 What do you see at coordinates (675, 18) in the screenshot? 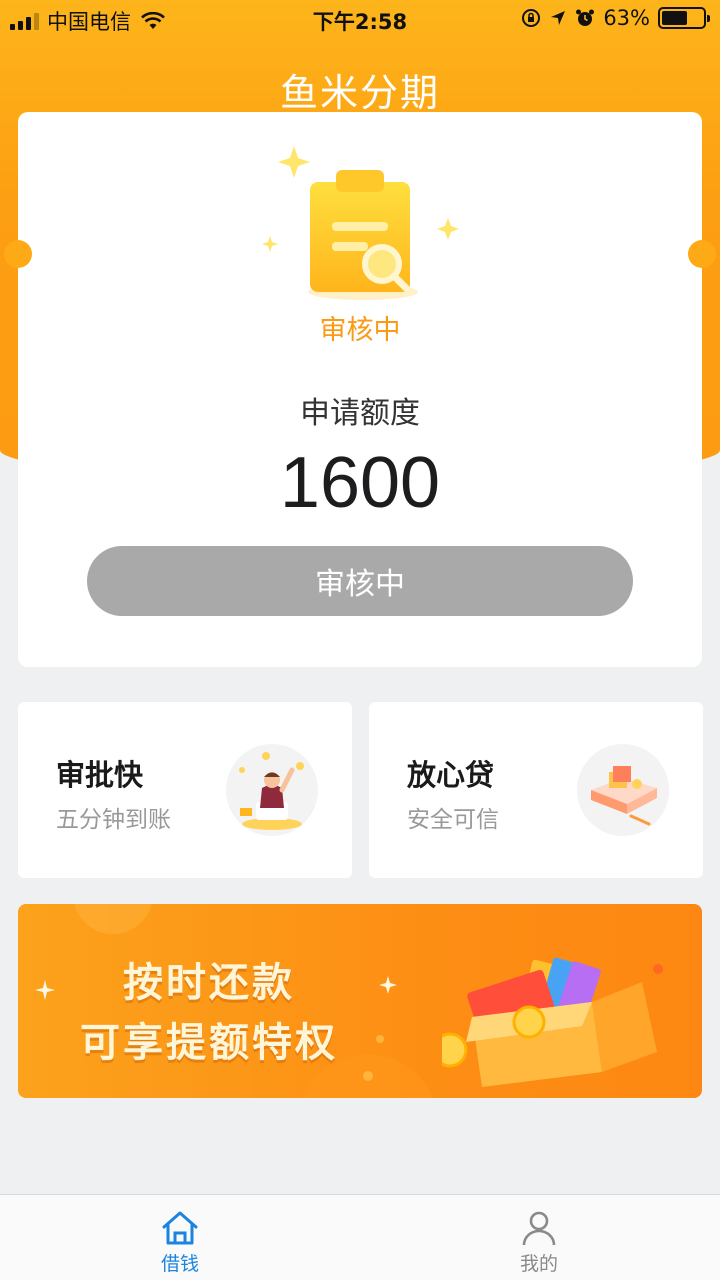
I see `battery-fill` at bounding box center [675, 18].